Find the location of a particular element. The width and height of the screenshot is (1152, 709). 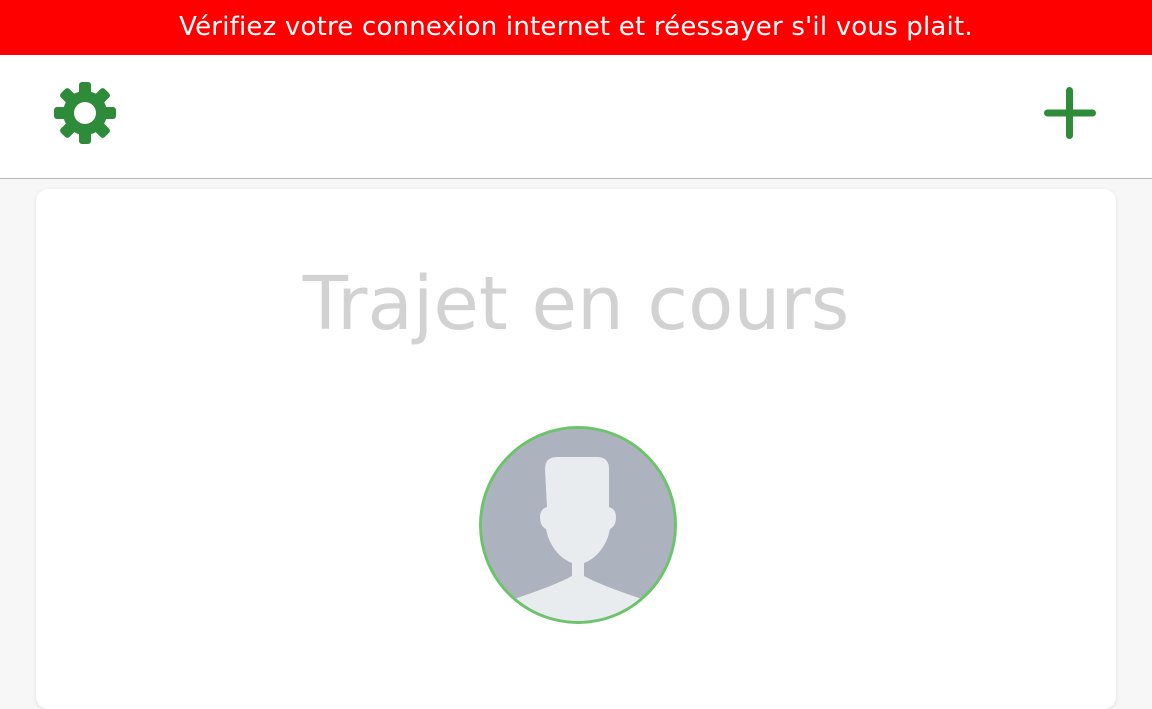

add-button is located at coordinates (1070, 113).